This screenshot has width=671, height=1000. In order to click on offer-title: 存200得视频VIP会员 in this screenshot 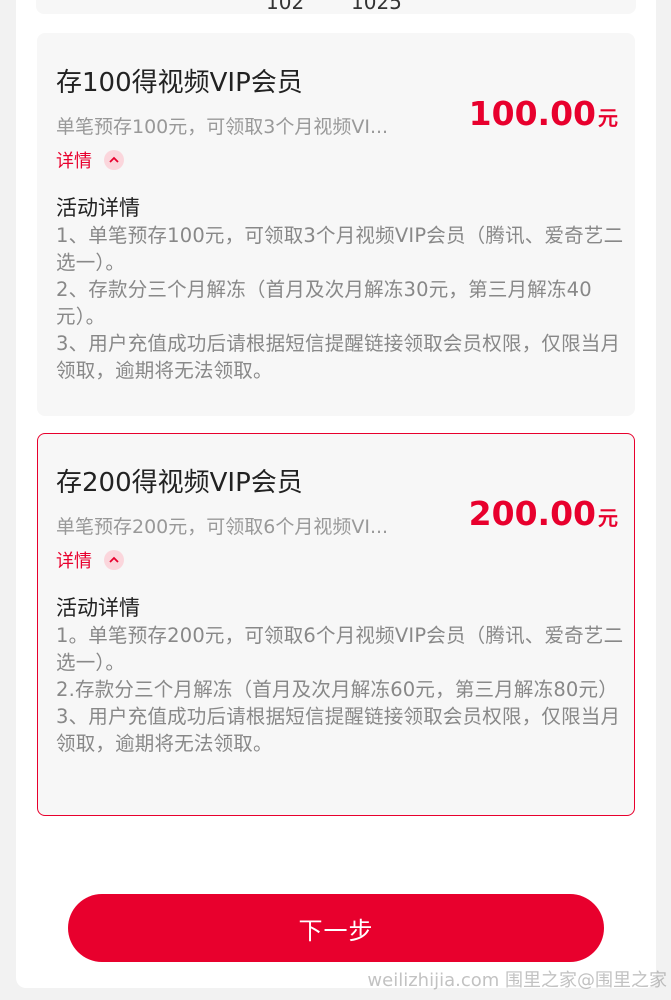, I will do `click(179, 483)`.